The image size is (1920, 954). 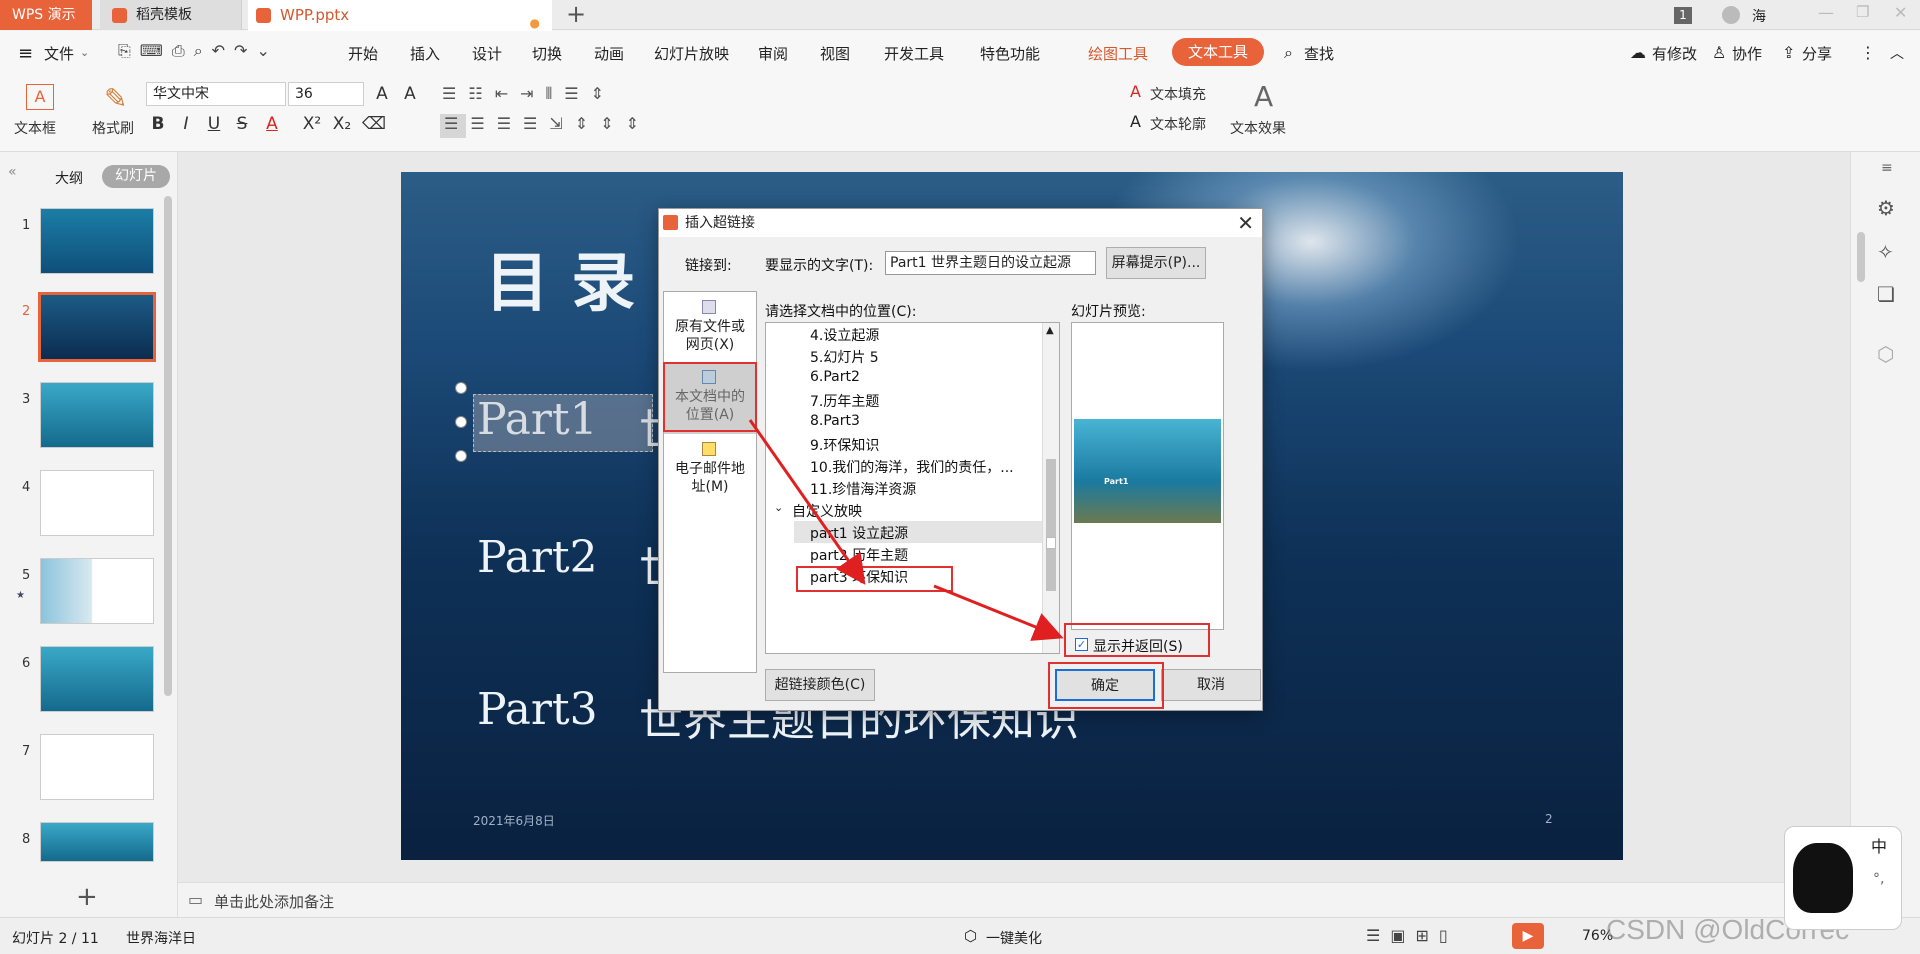 I want to click on arrow-to-selected-item, so click(x=807, y=502).